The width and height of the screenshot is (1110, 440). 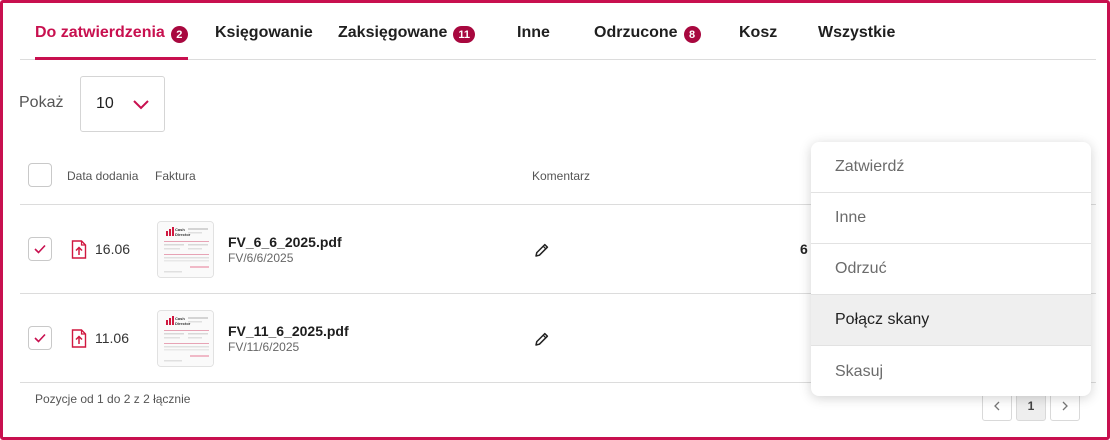 I want to click on amount-partially-hidden: 6, so click(x=804, y=249).